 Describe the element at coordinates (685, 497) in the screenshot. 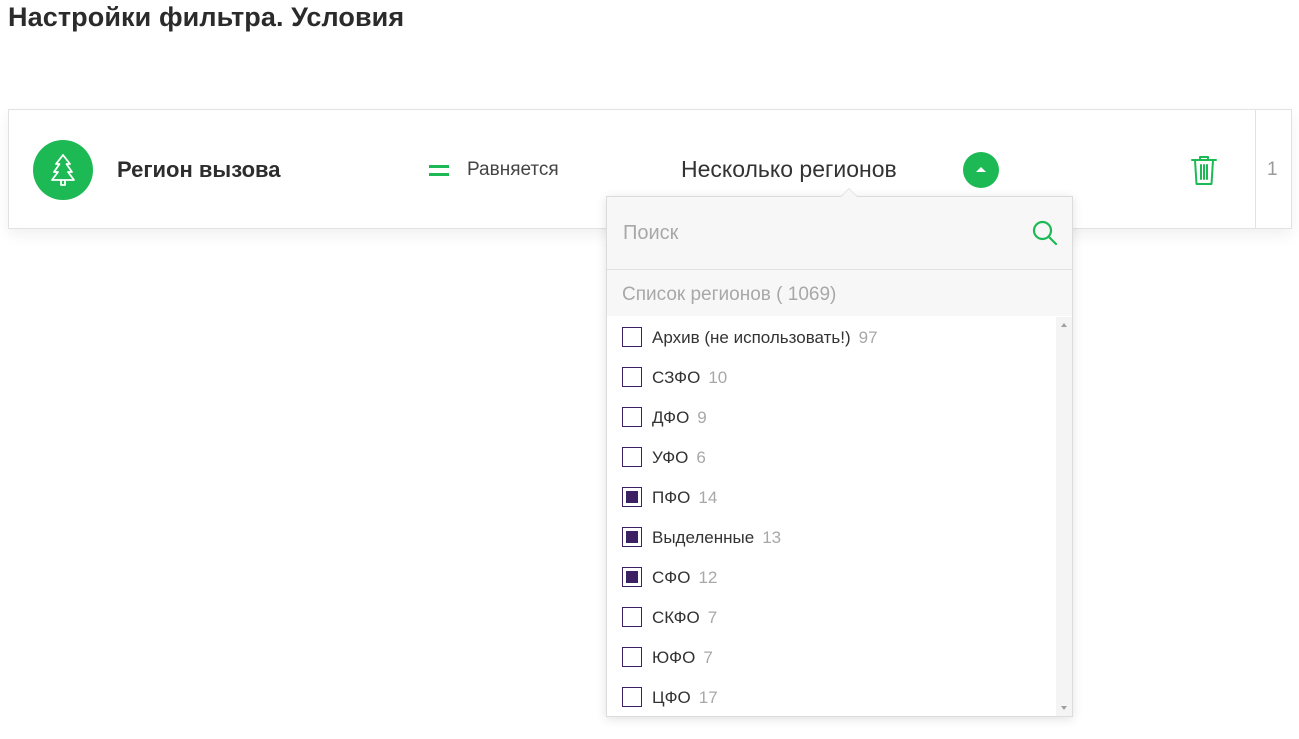

I see `list-item-label: ПФО 14` at that location.